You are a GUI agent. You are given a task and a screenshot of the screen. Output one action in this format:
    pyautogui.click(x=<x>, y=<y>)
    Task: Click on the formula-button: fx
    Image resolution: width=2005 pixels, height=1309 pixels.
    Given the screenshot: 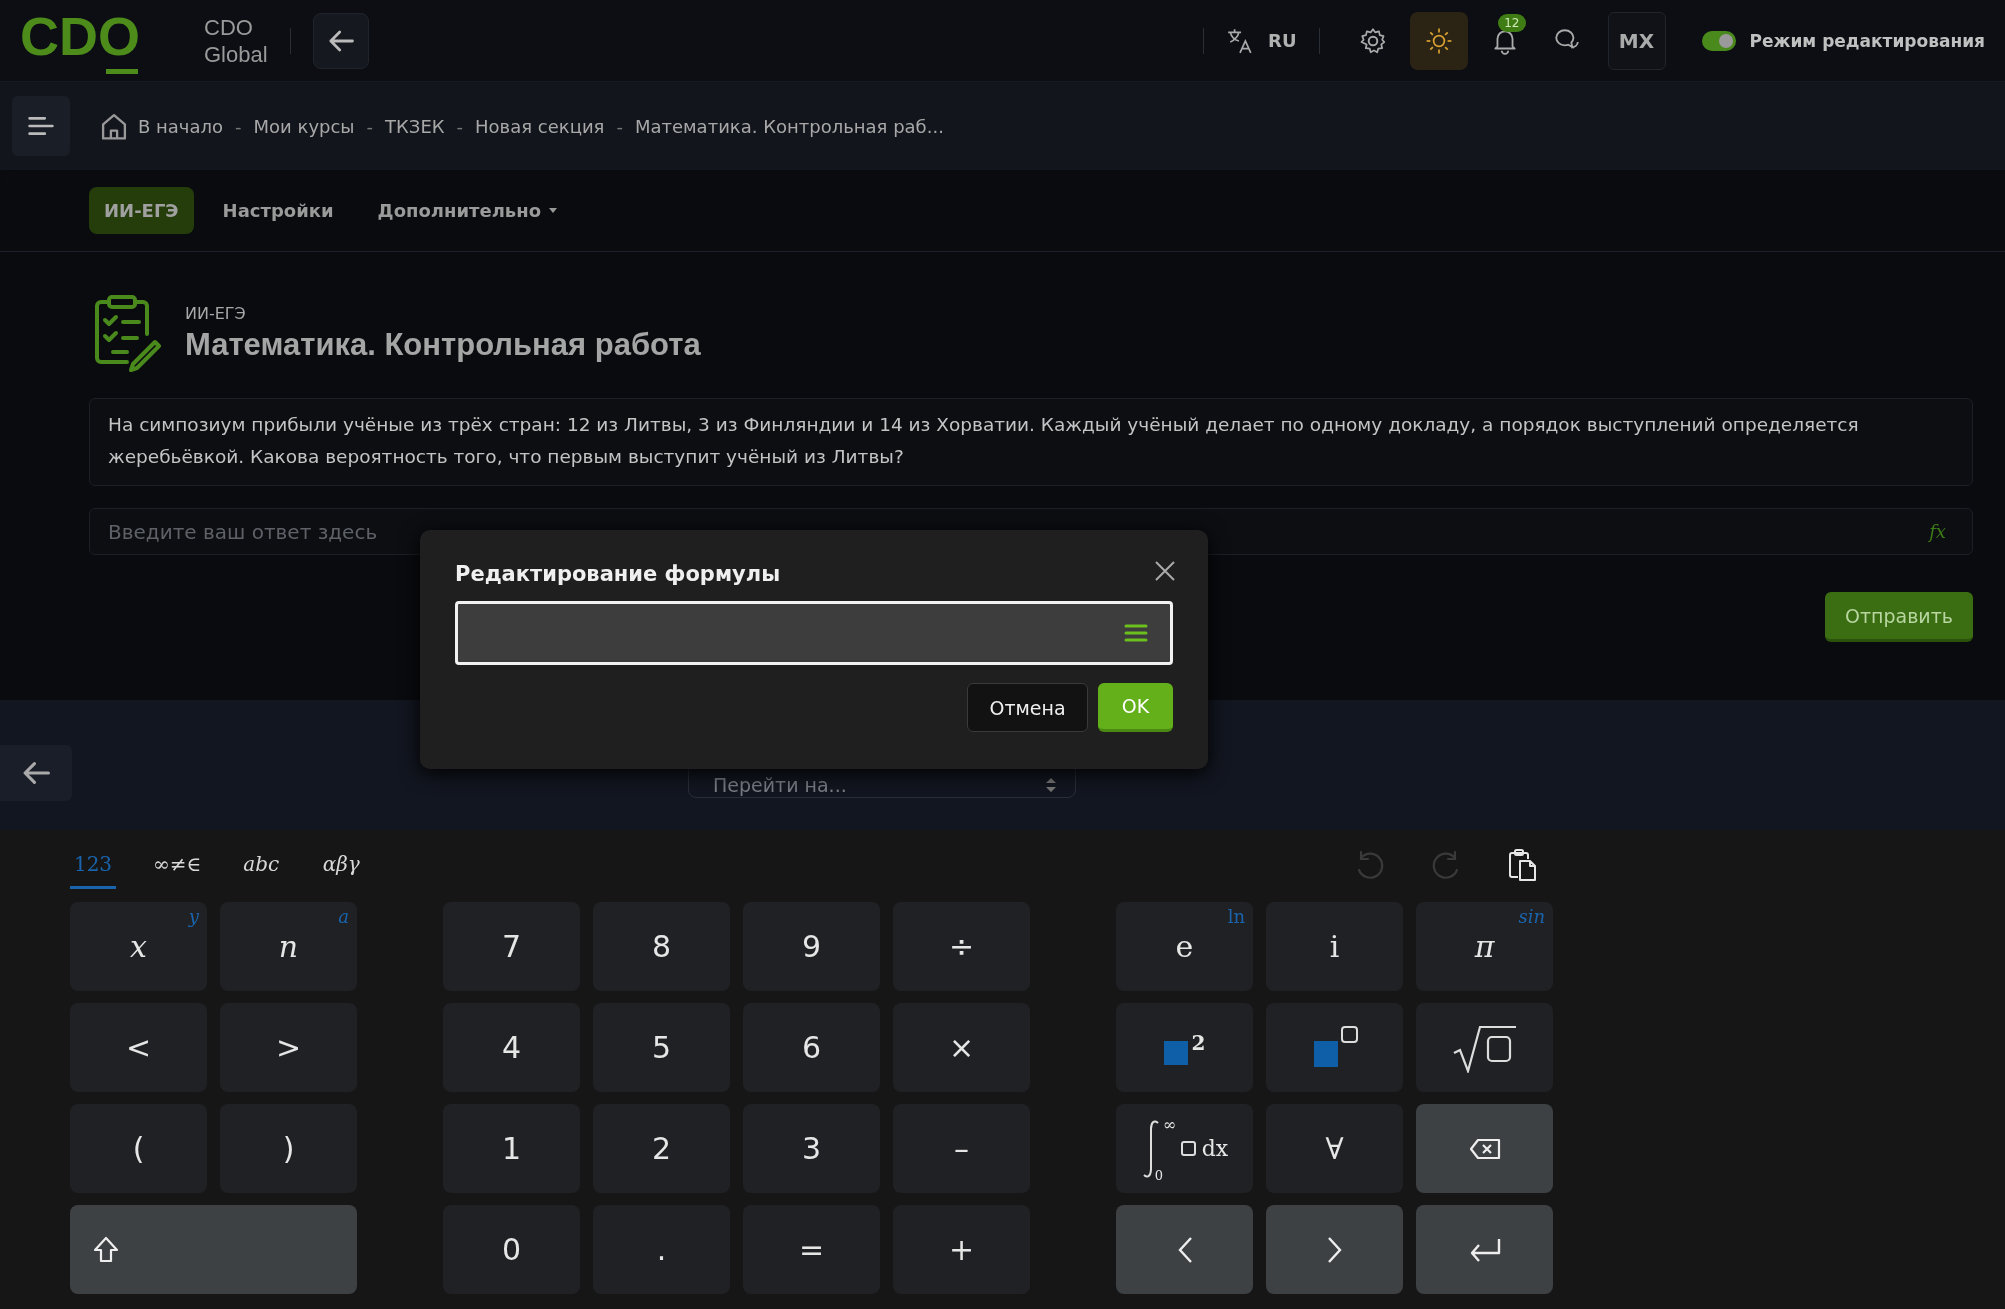 What is the action you would take?
    pyautogui.click(x=1937, y=531)
    